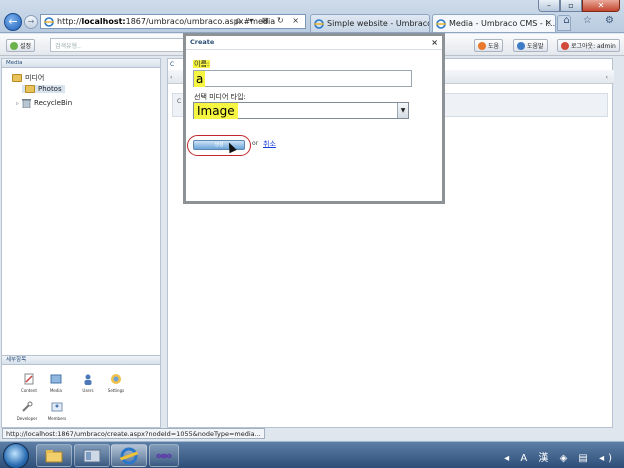 This screenshot has width=624, height=468. Describe the element at coordinates (31, 22) in the screenshot. I see `forward-button: →` at that location.